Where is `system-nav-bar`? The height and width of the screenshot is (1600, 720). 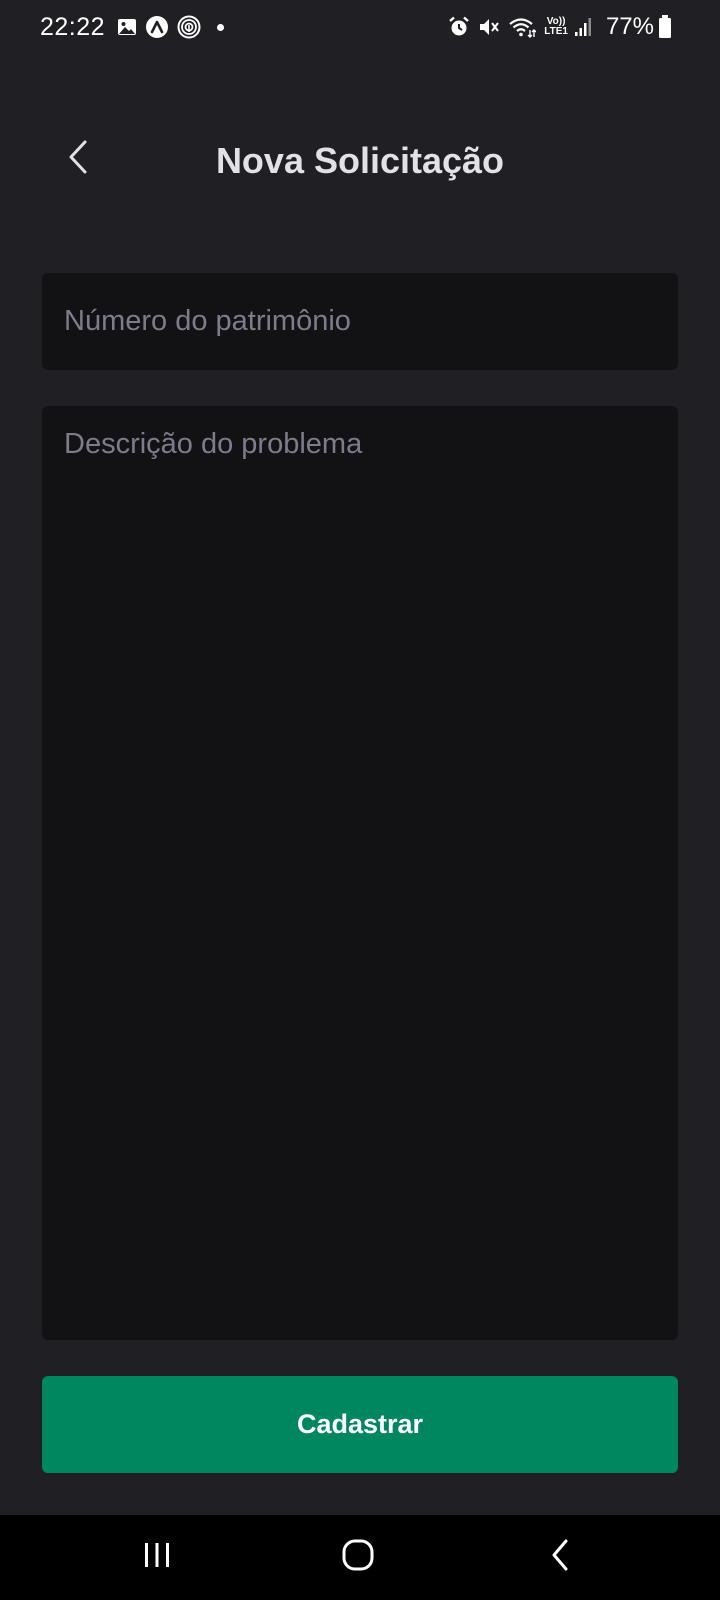
system-nav-bar is located at coordinates (360, 1557).